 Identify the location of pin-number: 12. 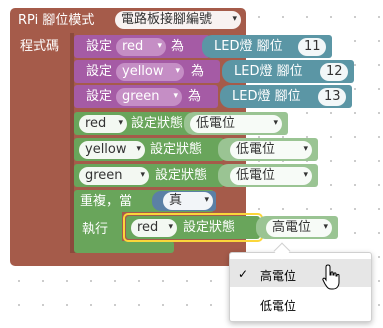
(334, 71).